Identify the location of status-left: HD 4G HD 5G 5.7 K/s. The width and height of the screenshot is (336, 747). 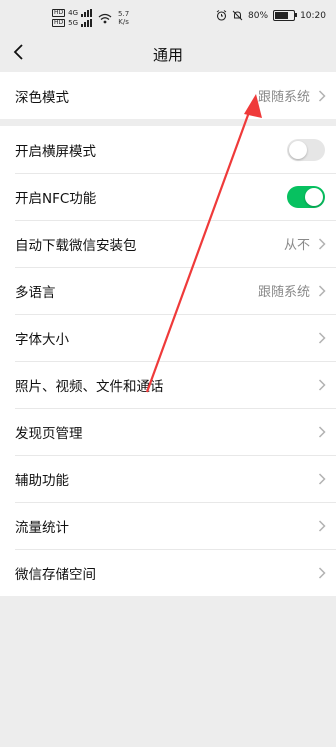
(90, 18).